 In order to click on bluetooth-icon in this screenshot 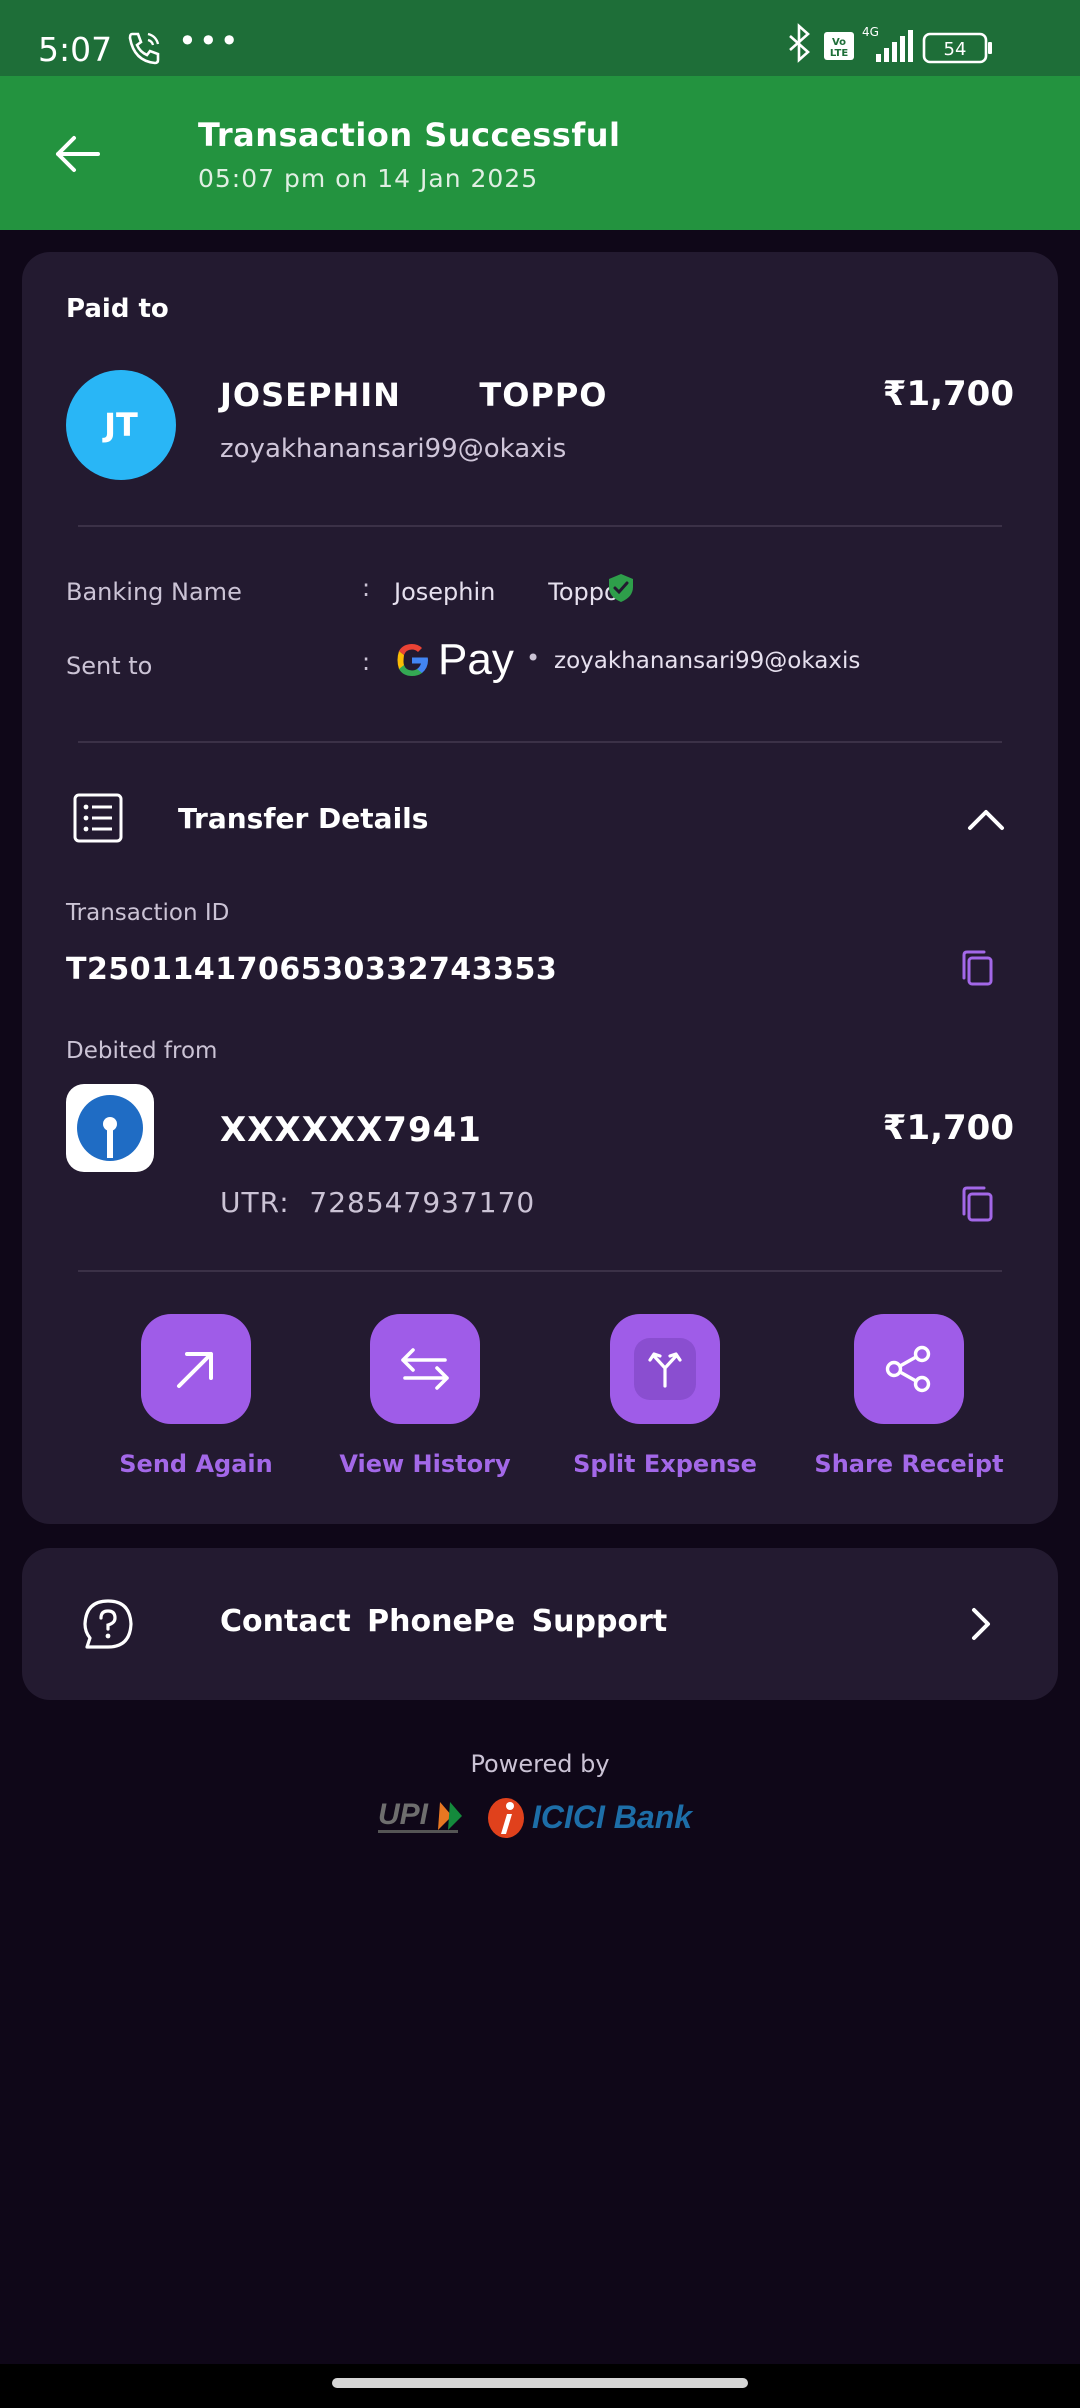, I will do `click(799, 43)`.